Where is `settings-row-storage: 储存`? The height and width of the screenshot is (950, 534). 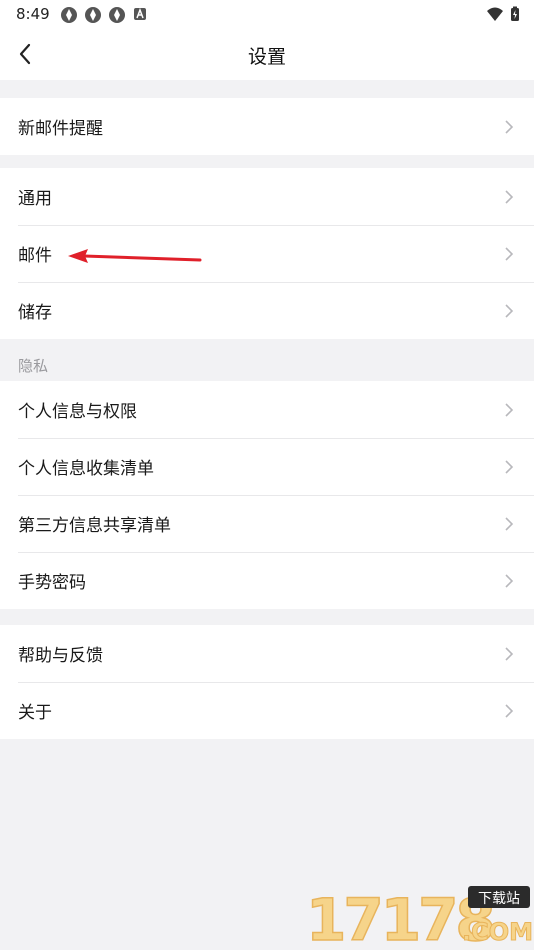 settings-row-storage: 储存 is located at coordinates (267, 310).